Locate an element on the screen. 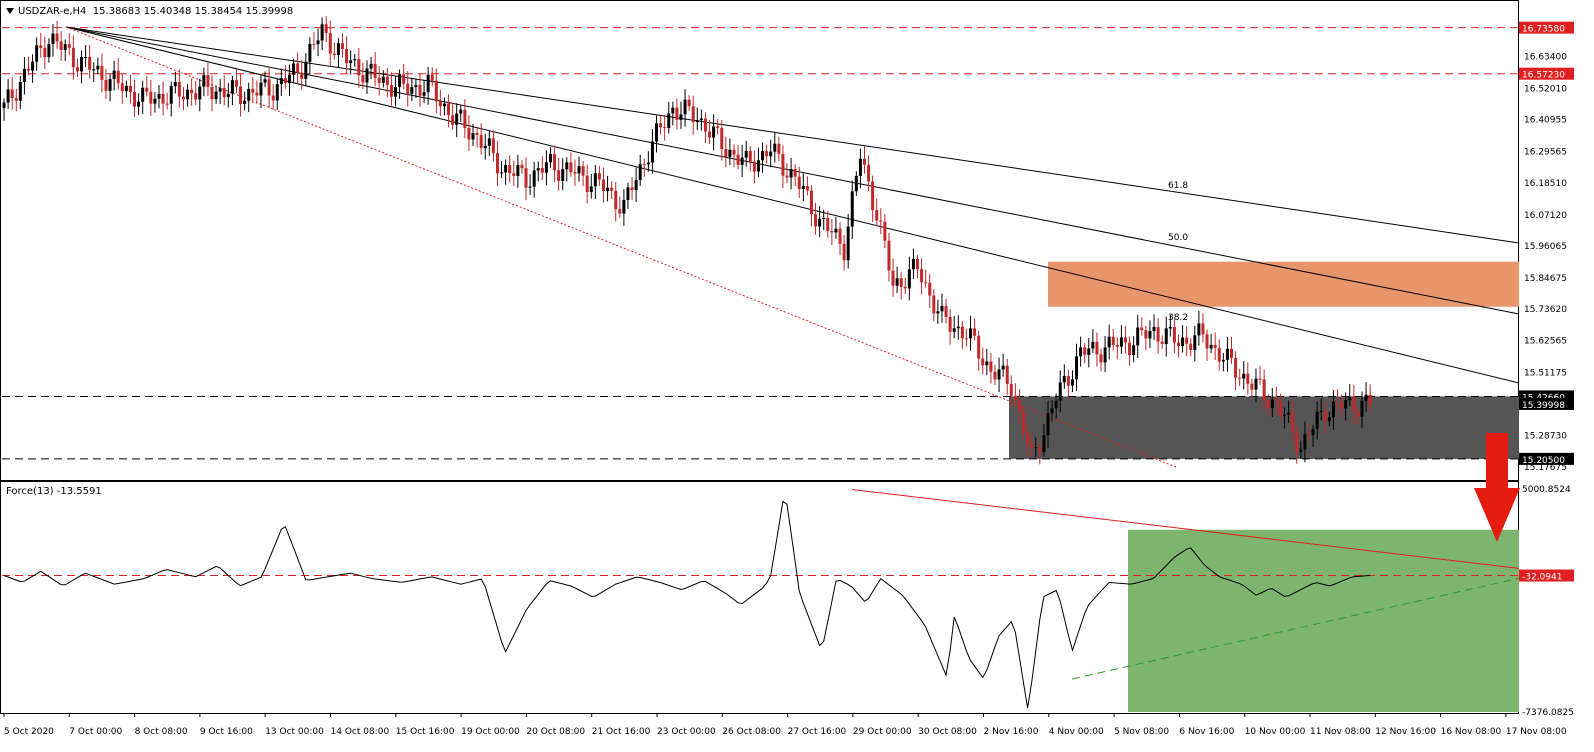 The width and height of the screenshot is (1594, 752). collapse-triangle-icon is located at coordinates (10, 11).